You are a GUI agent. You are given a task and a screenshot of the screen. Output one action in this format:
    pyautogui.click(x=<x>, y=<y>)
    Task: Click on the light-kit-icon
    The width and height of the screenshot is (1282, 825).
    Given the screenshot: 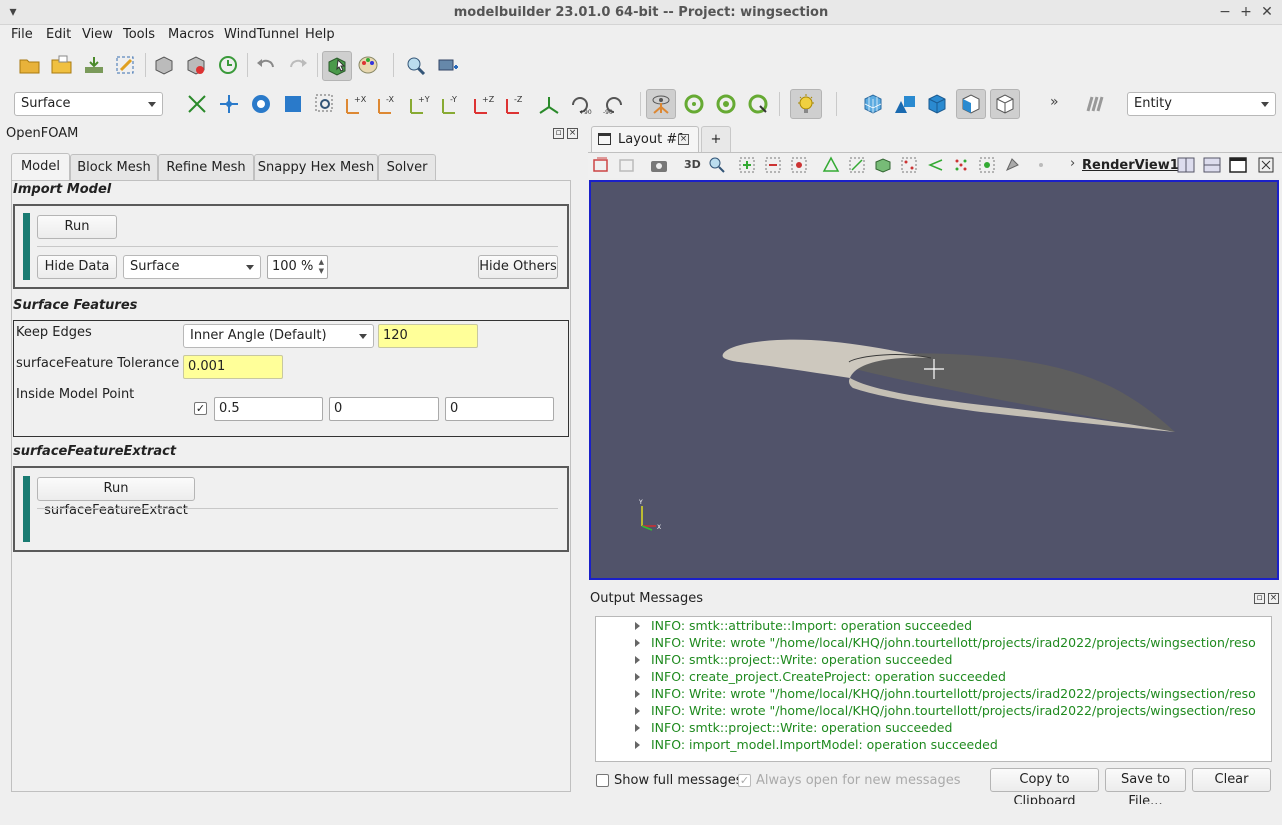 What is the action you would take?
    pyautogui.click(x=806, y=104)
    